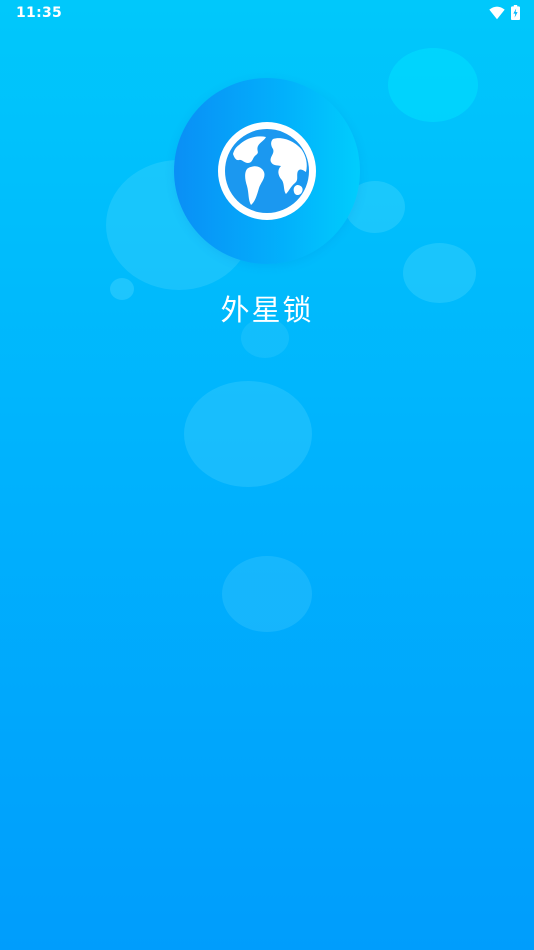 This screenshot has width=534, height=950. I want to click on app-logo, so click(267, 171).